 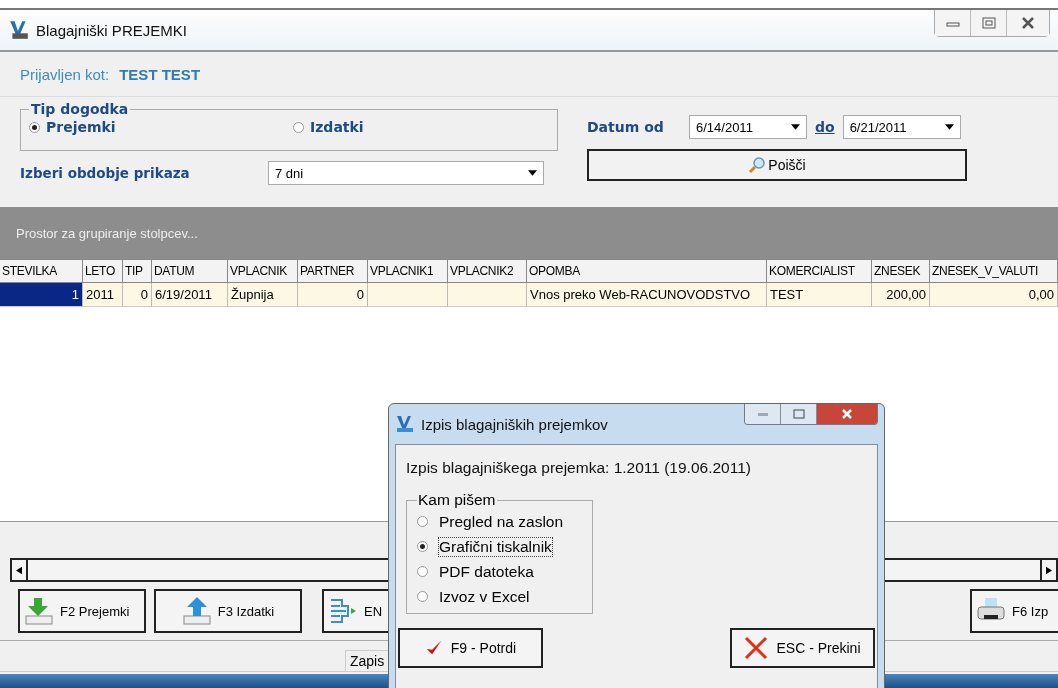 I want to click on table-cell: 0,00, so click(x=994, y=295).